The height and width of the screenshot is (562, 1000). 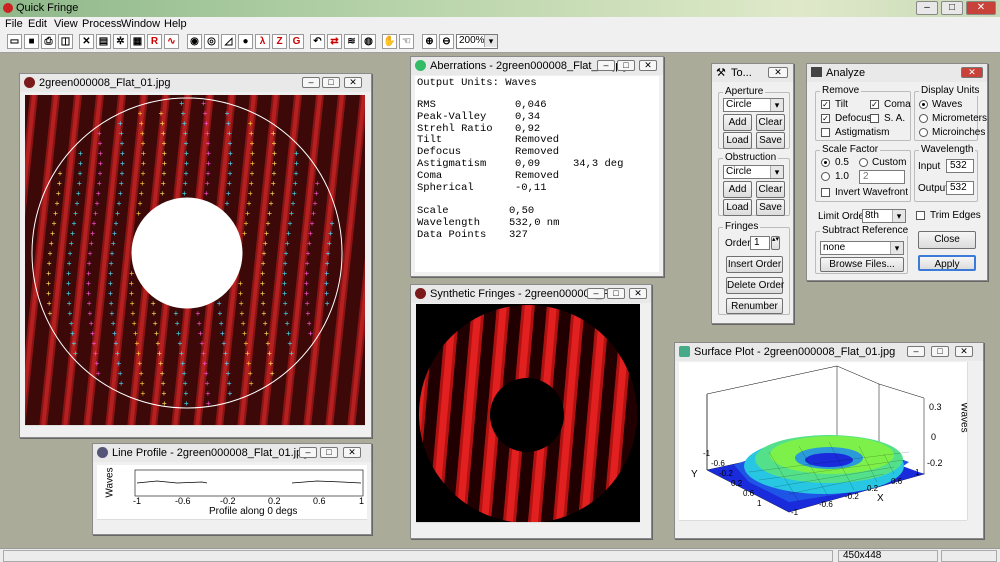 What do you see at coordinates (232, 525) in the screenshot?
I see `profile-hscroll` at bounding box center [232, 525].